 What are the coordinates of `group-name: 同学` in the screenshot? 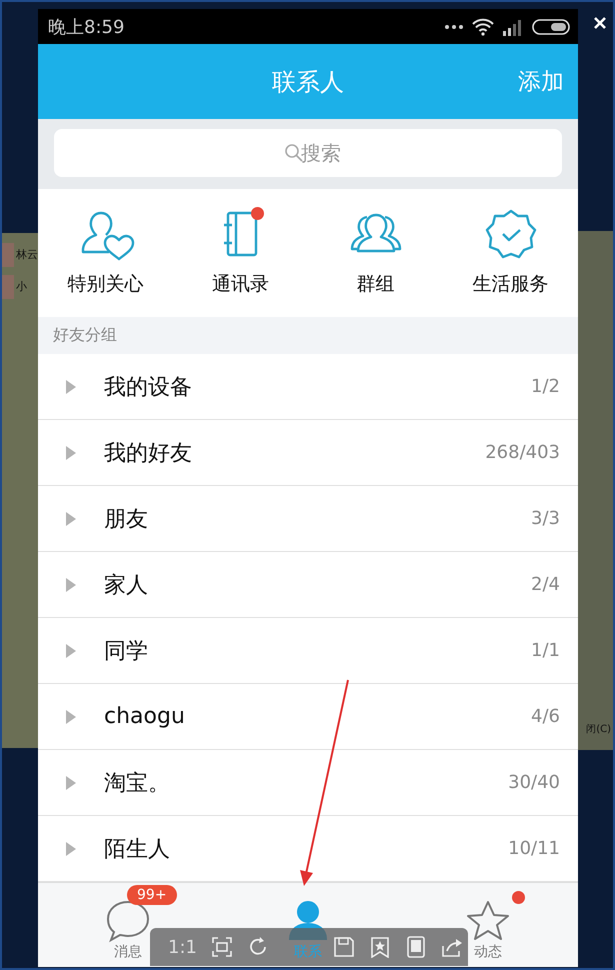 It's located at (126, 652).